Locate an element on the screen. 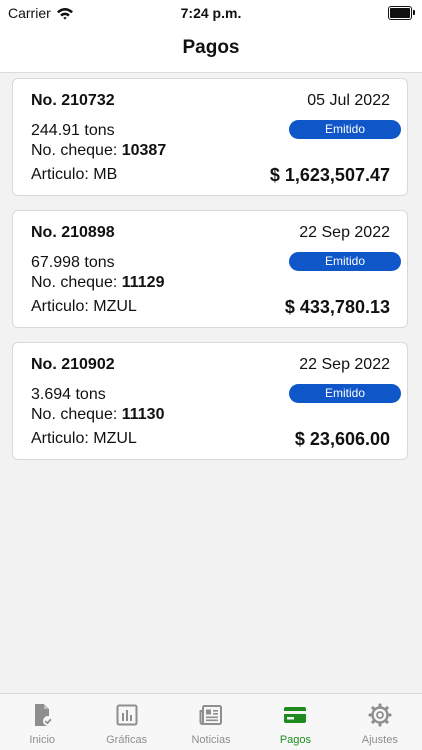 The image size is (422, 750). payment-amount: $ 1,623,507.47 is located at coordinates (329, 175).